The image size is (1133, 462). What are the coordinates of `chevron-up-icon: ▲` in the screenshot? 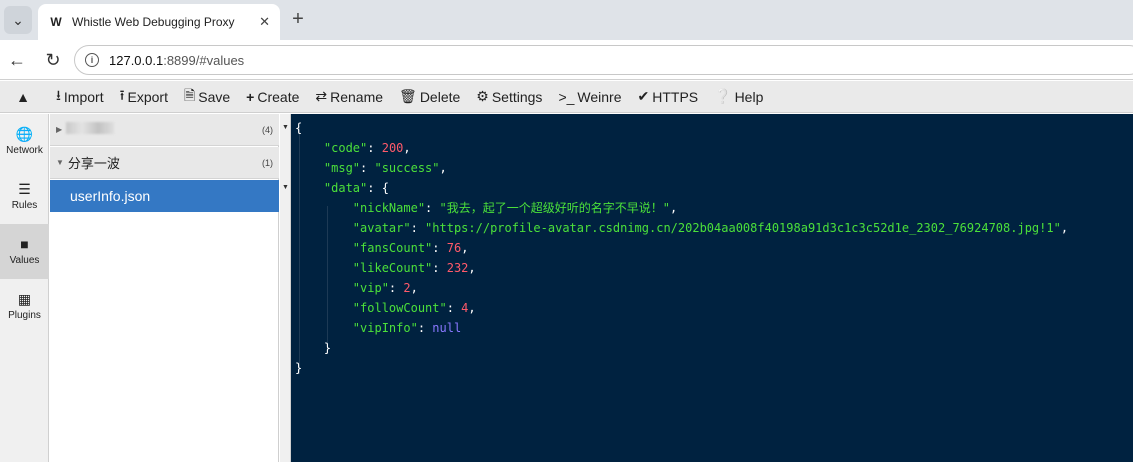 It's located at (23, 96).